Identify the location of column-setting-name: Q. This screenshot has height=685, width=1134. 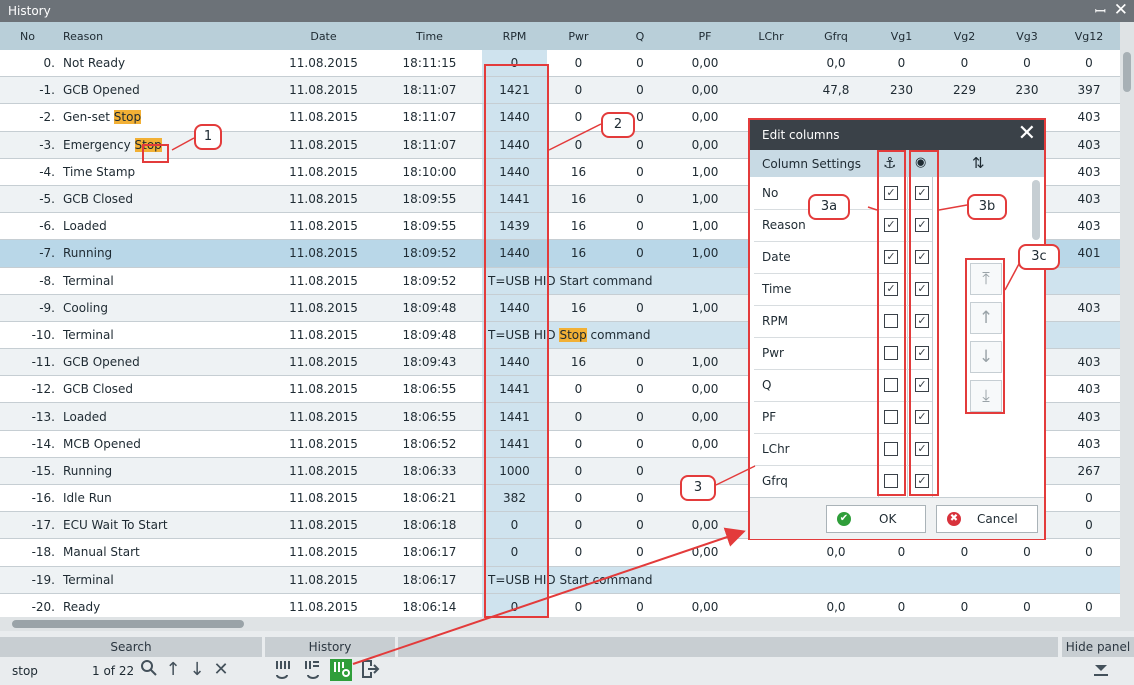
(767, 385).